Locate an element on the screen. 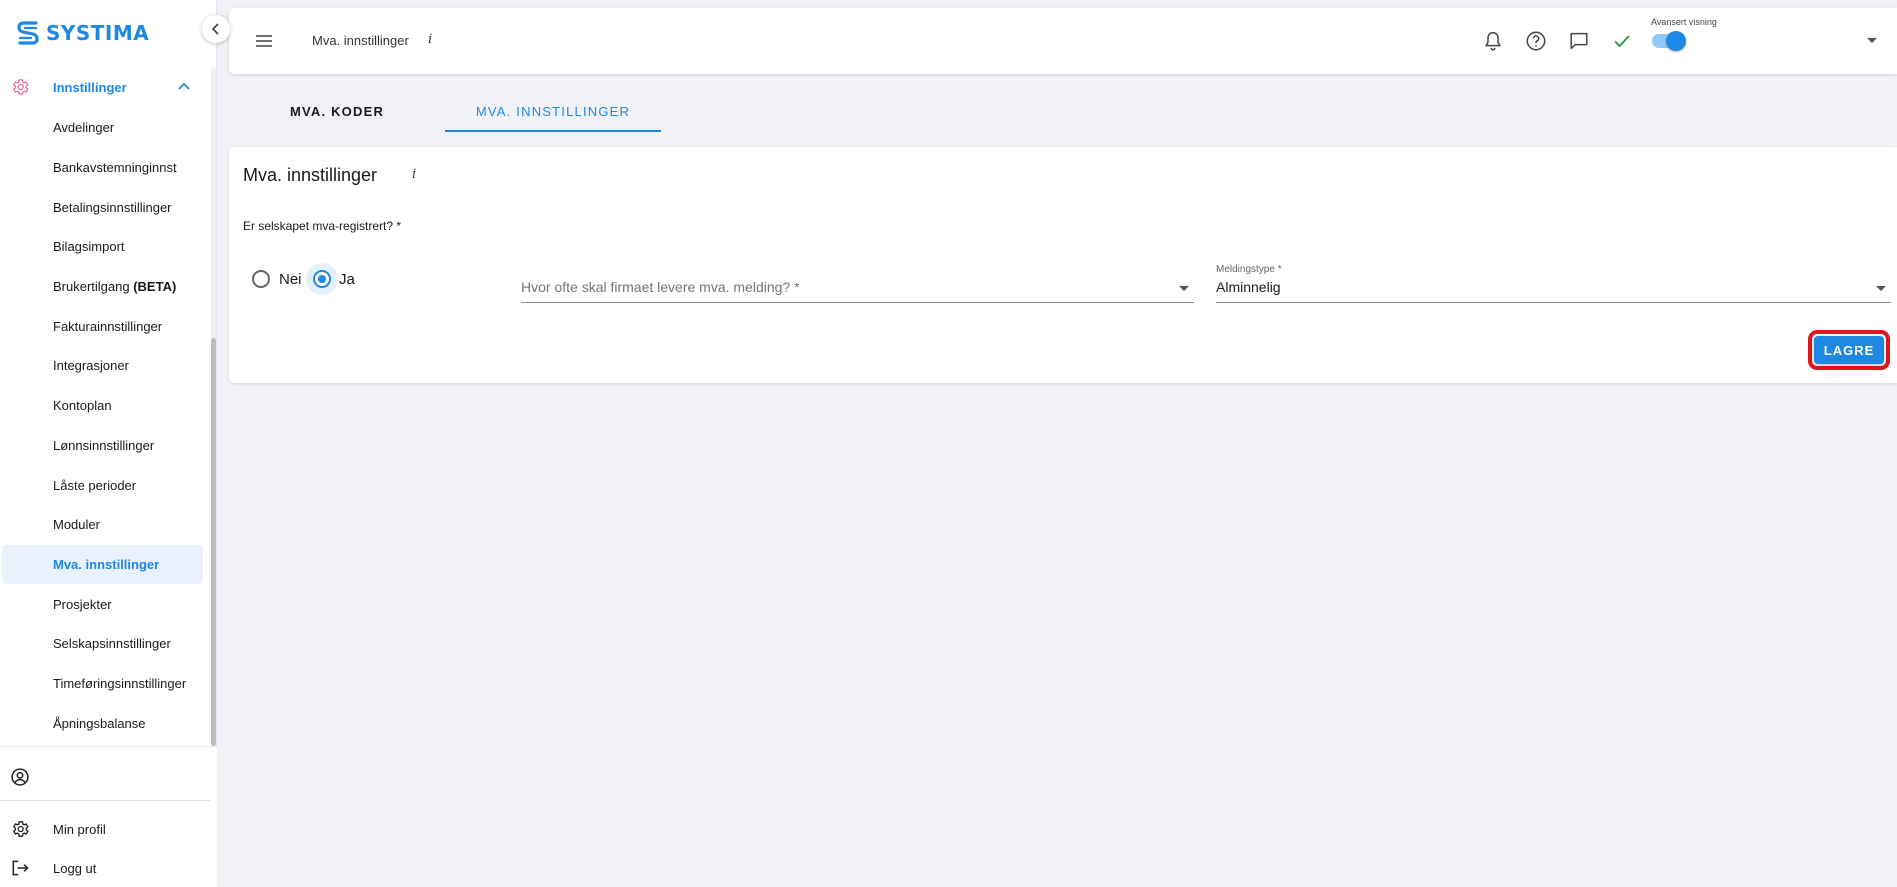 Image resolution: width=1897 pixels, height=887 pixels. sidebar-item-label: Betalingsinnstillinger is located at coordinates (112, 207).